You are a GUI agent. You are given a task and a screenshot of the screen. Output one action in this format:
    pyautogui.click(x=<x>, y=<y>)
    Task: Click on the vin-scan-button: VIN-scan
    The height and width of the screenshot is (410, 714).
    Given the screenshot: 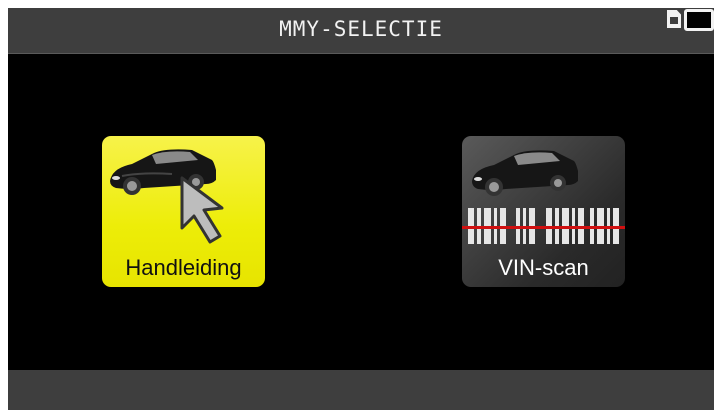 What is the action you would take?
    pyautogui.click(x=543, y=211)
    